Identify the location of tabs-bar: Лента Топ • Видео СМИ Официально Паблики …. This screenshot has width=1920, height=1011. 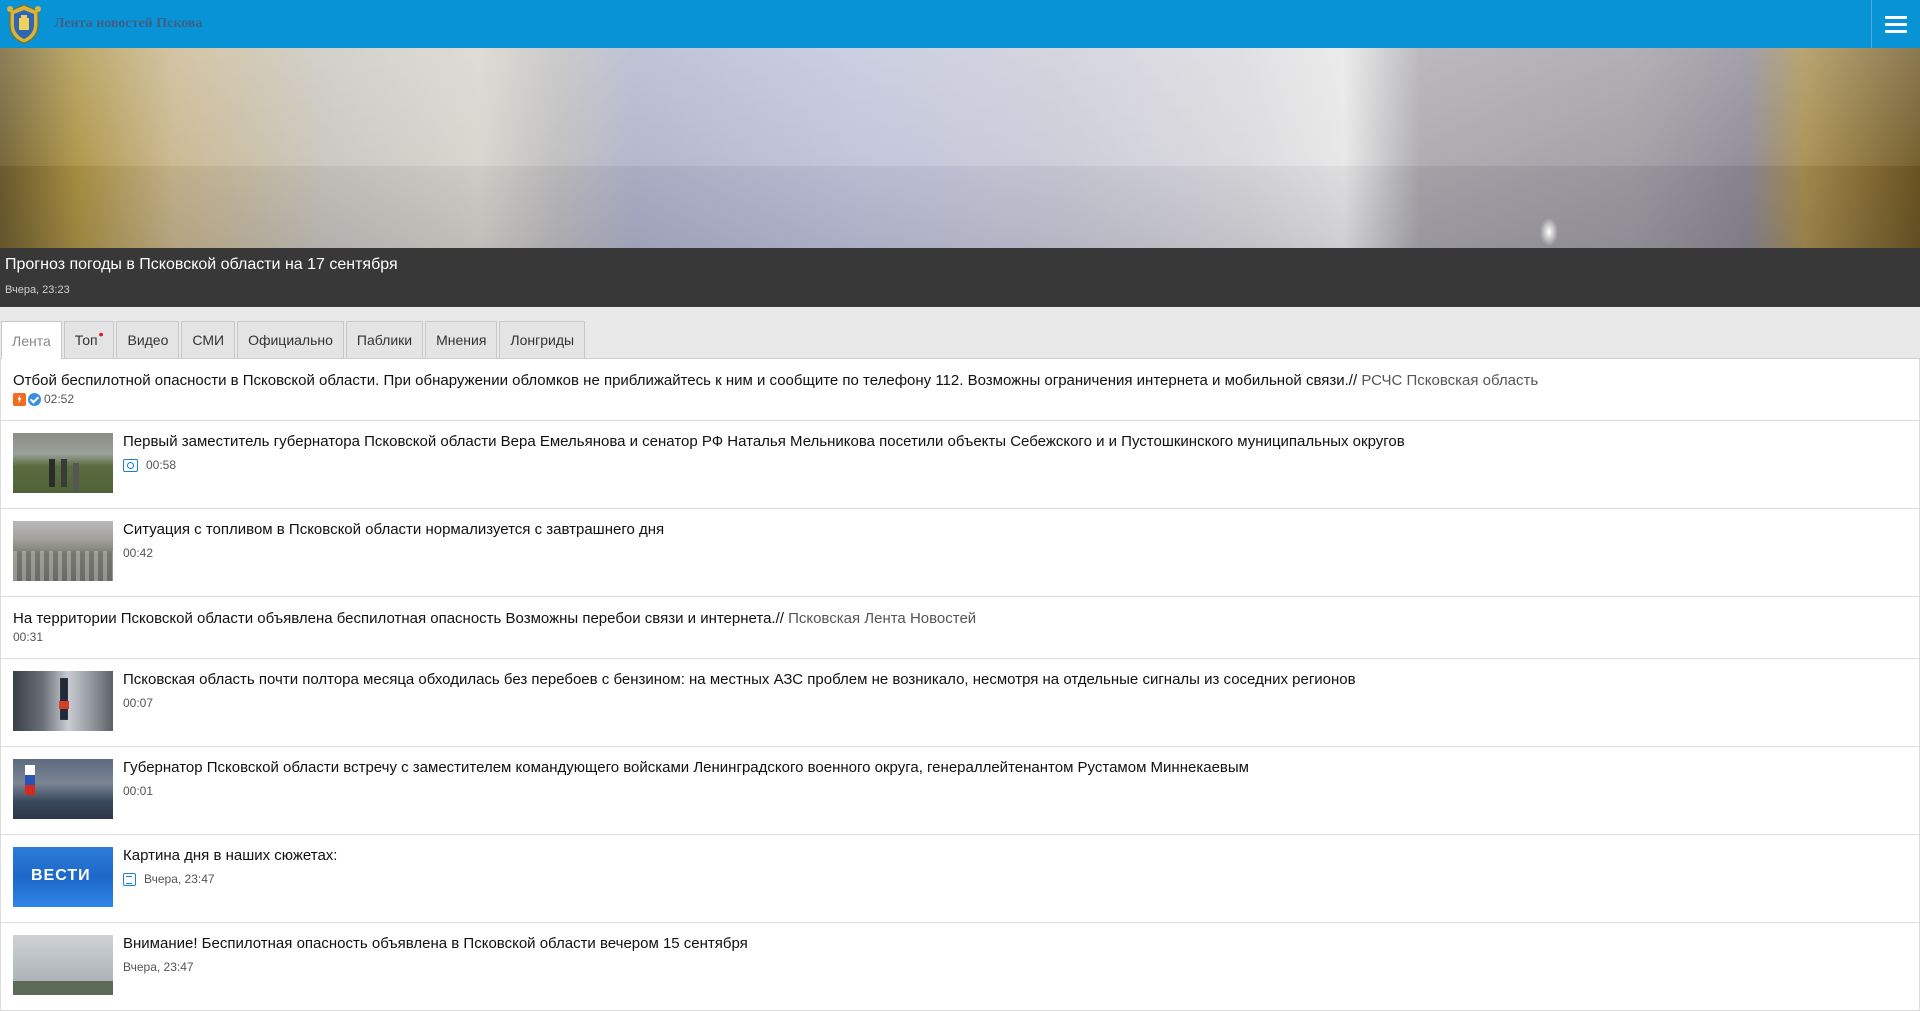
(960, 333).